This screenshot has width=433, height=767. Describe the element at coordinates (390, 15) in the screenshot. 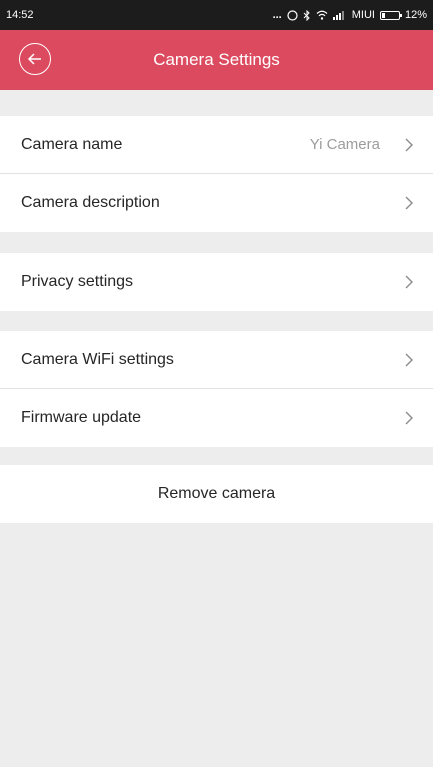

I see `battery-icon` at that location.